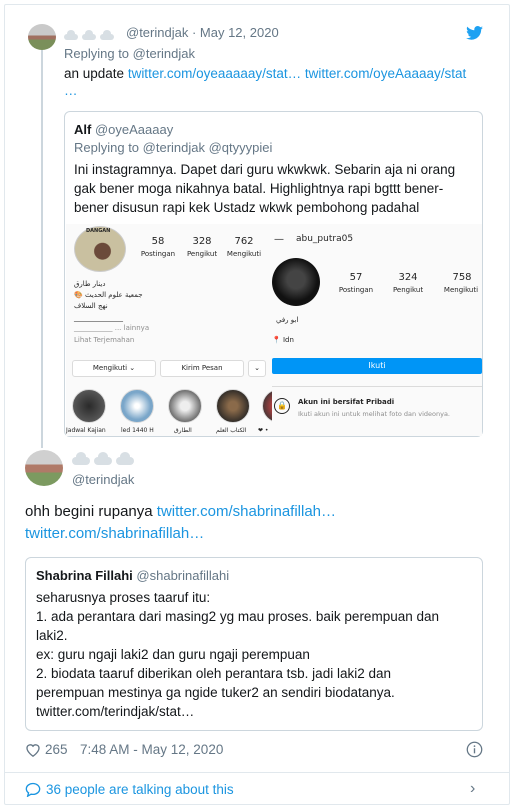 This screenshot has height=809, width=514. Describe the element at coordinates (129, 53) in the screenshot. I see `replying-to: Replying to @terindjak` at that location.